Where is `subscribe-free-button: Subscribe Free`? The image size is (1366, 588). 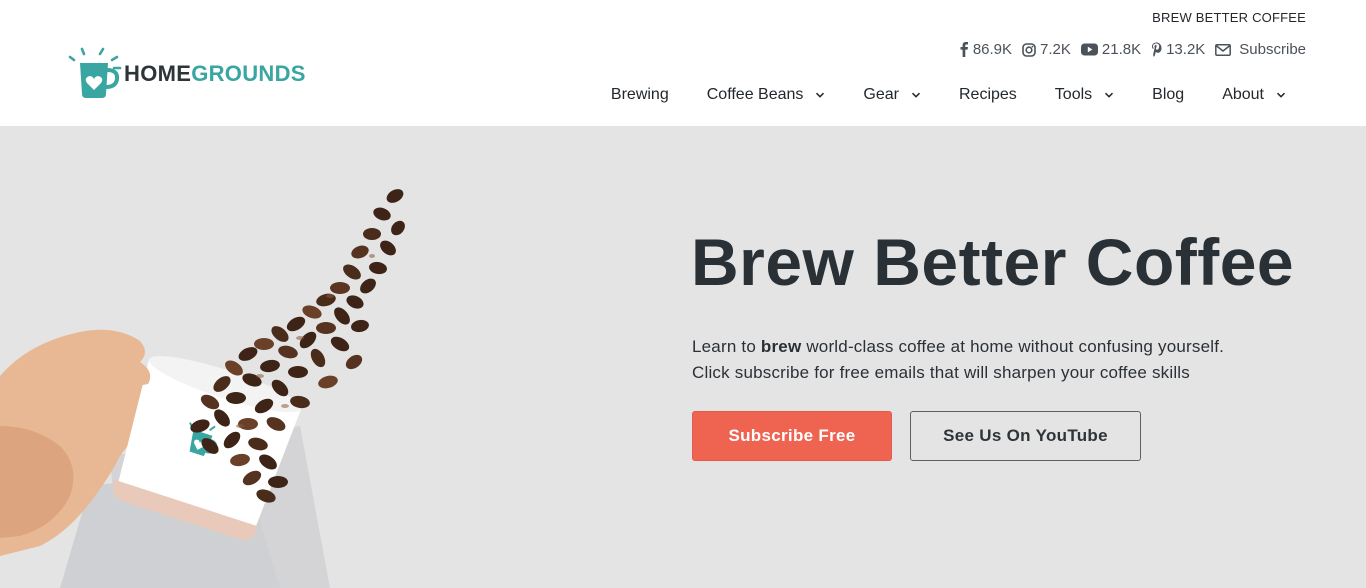 subscribe-free-button: Subscribe Free is located at coordinates (792, 436).